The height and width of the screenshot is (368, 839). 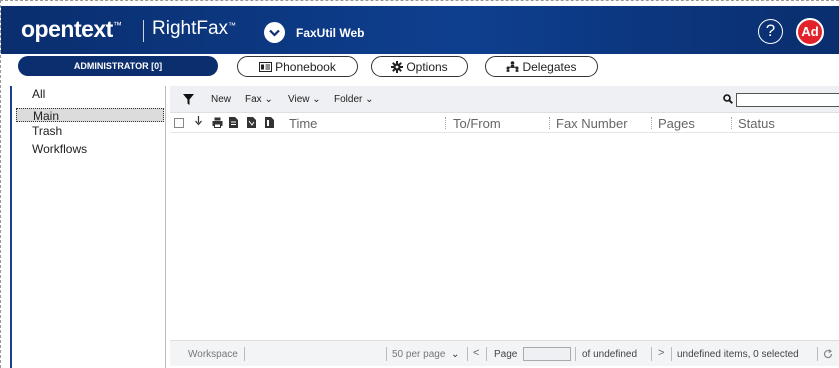 What do you see at coordinates (810, 32) in the screenshot?
I see `user-avatar: Ad` at bounding box center [810, 32].